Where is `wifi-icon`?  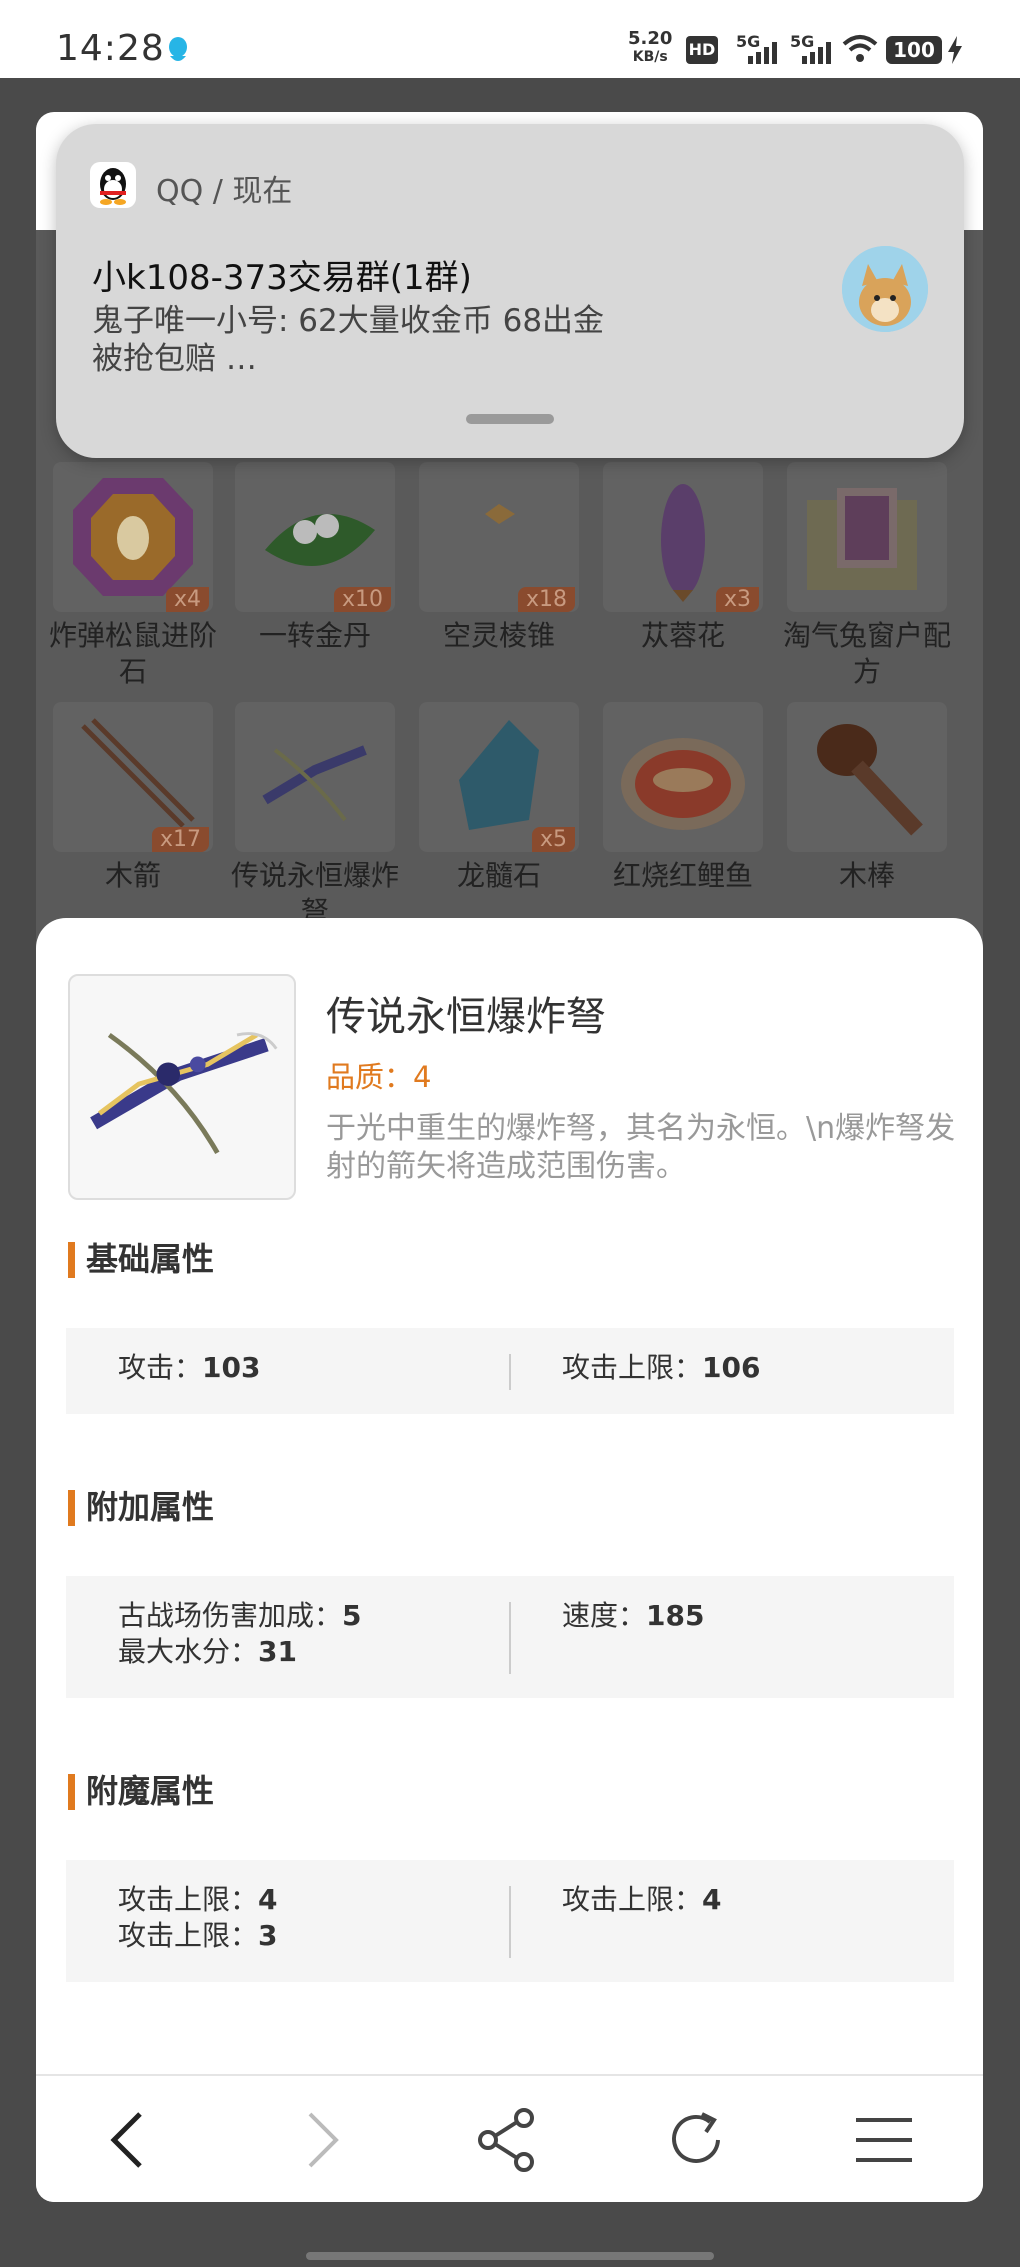 wifi-icon is located at coordinates (860, 48).